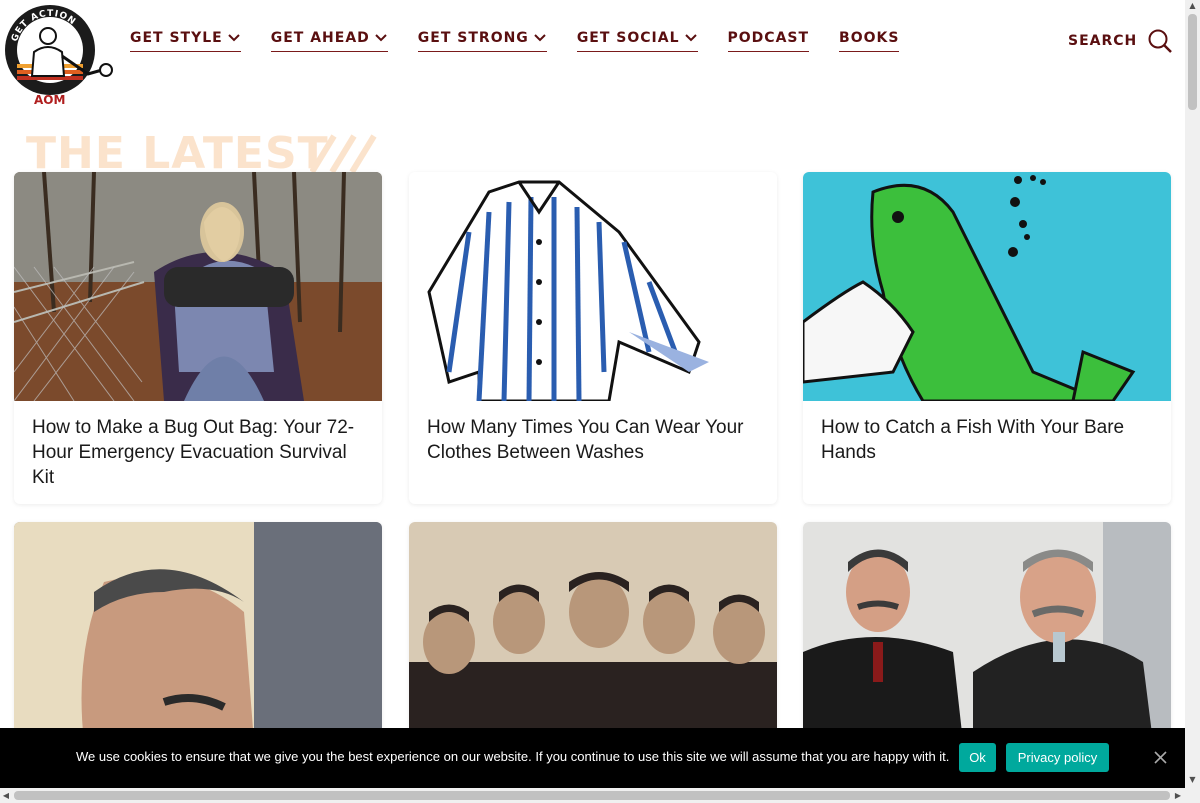 This screenshot has width=1200, height=803. What do you see at coordinates (987, 439) in the screenshot?
I see `article-title: How to Catch a Fish With Your Bare Hands` at bounding box center [987, 439].